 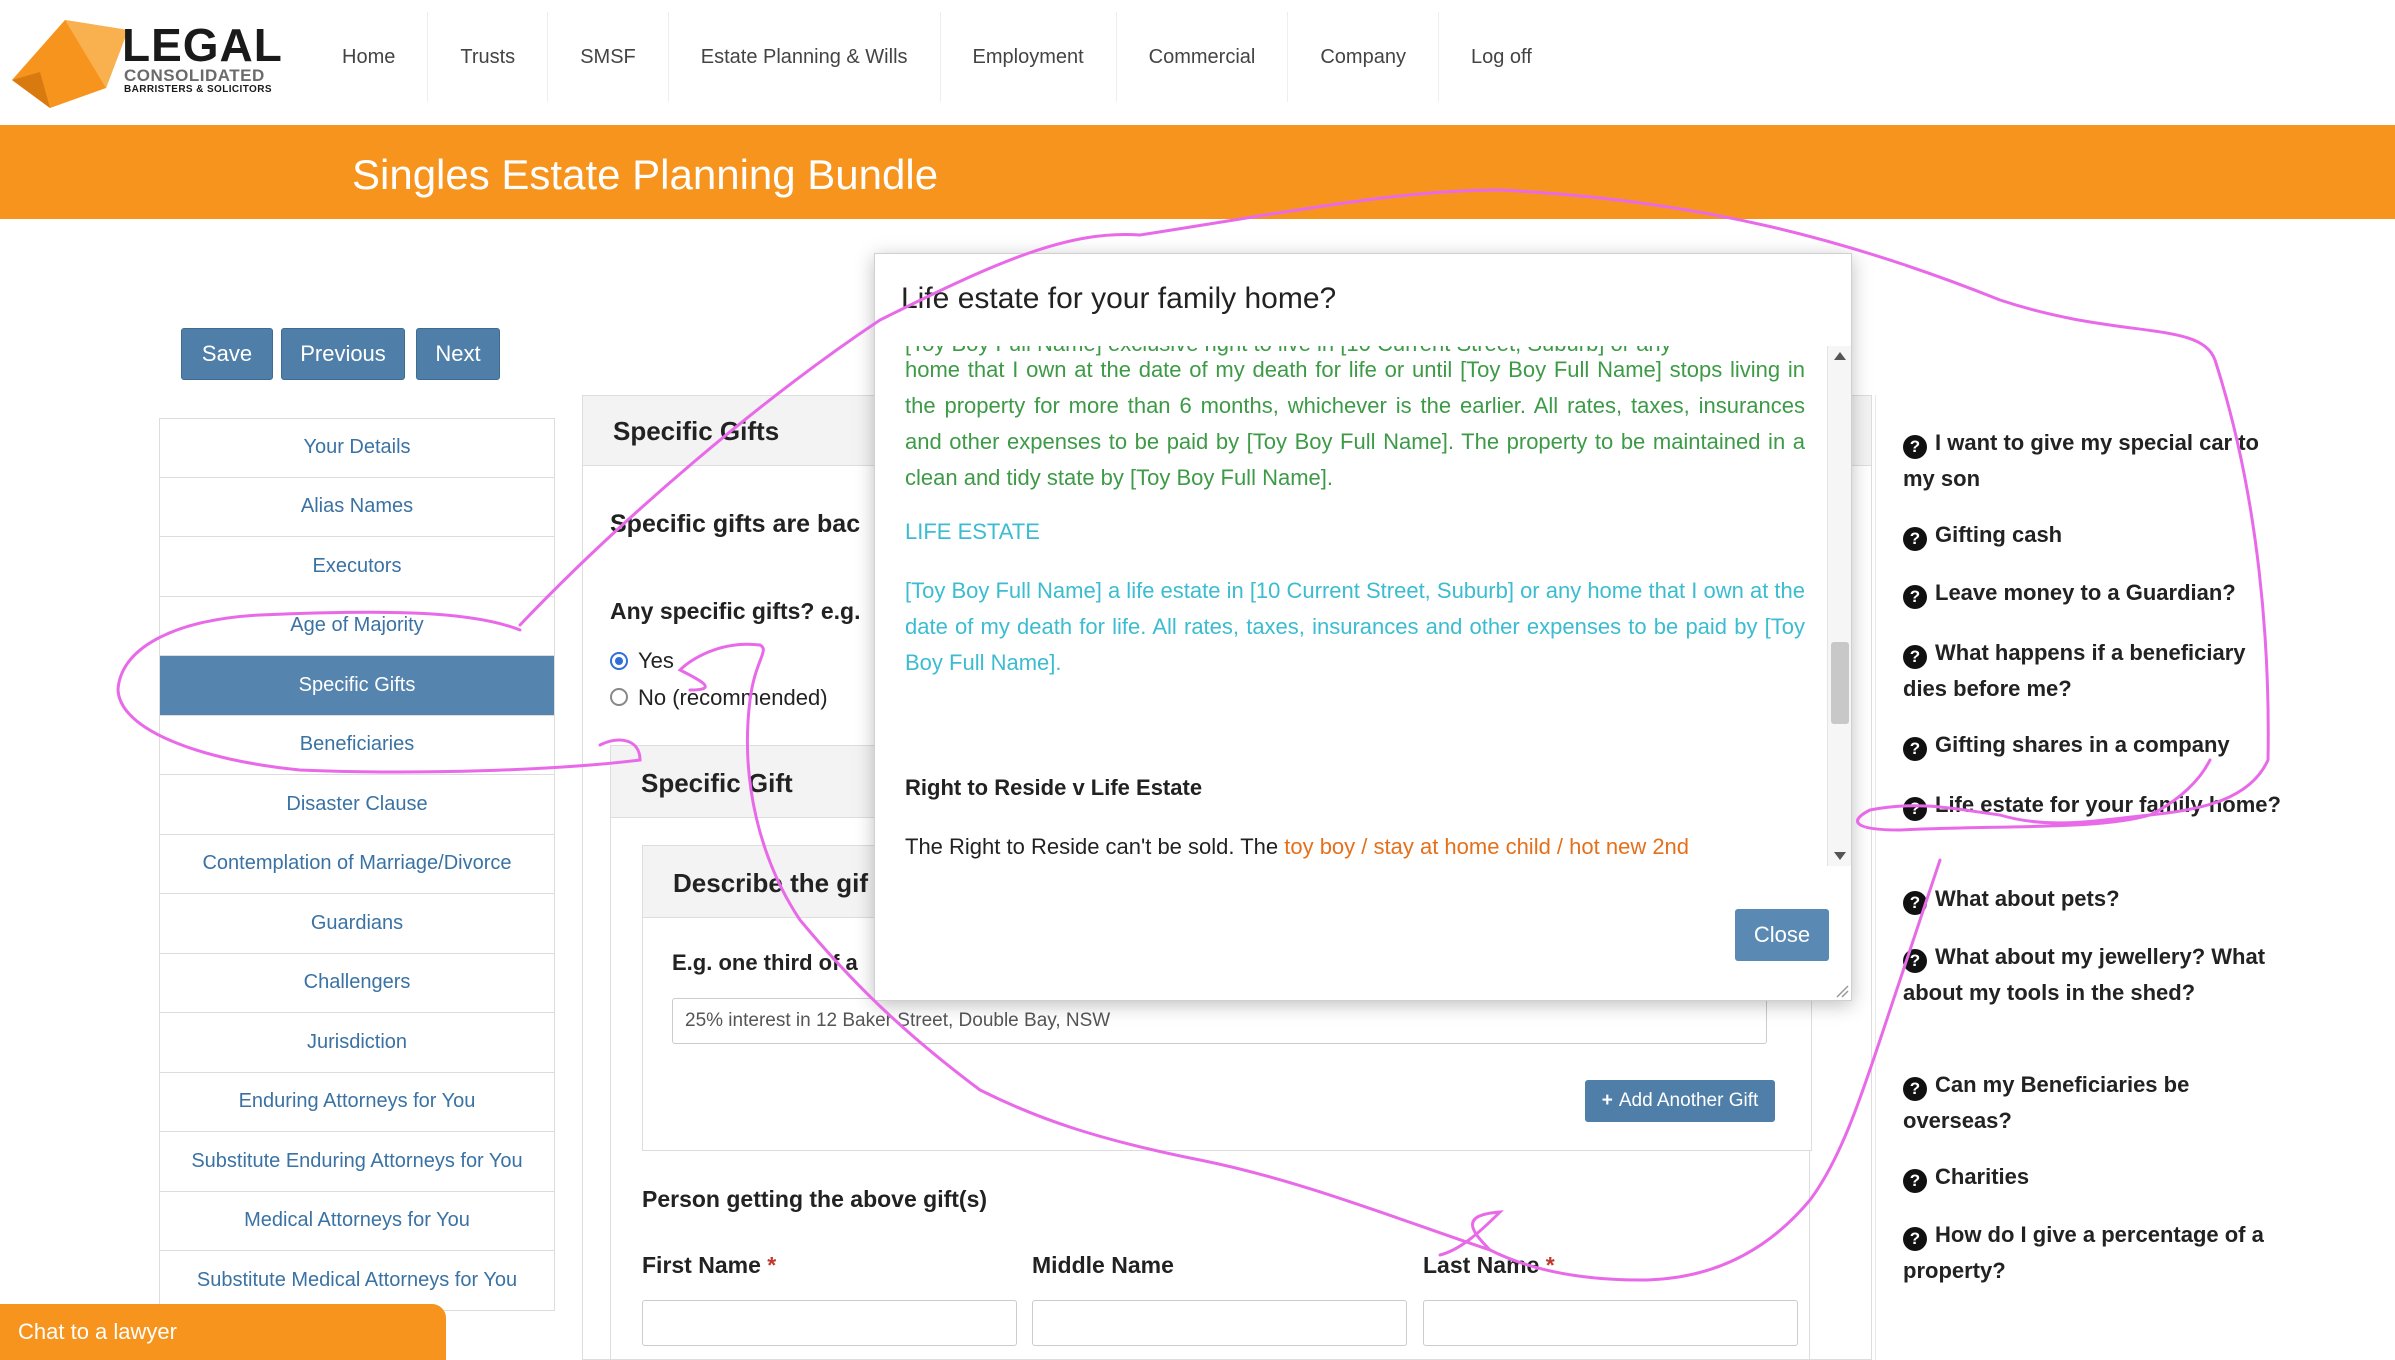 I want to click on person-getting-gift-label: Person getting the above gift(s), so click(x=815, y=1199).